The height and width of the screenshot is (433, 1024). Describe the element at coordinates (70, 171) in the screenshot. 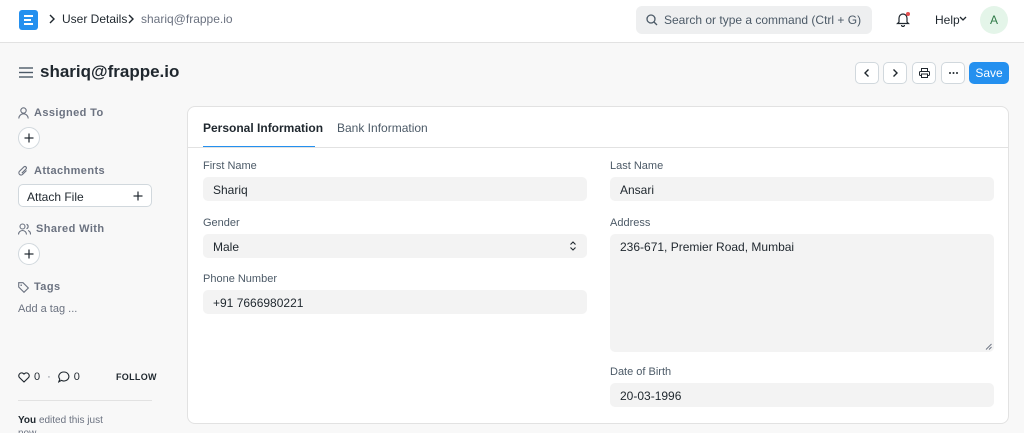

I see `attachments-label: Attachments` at that location.